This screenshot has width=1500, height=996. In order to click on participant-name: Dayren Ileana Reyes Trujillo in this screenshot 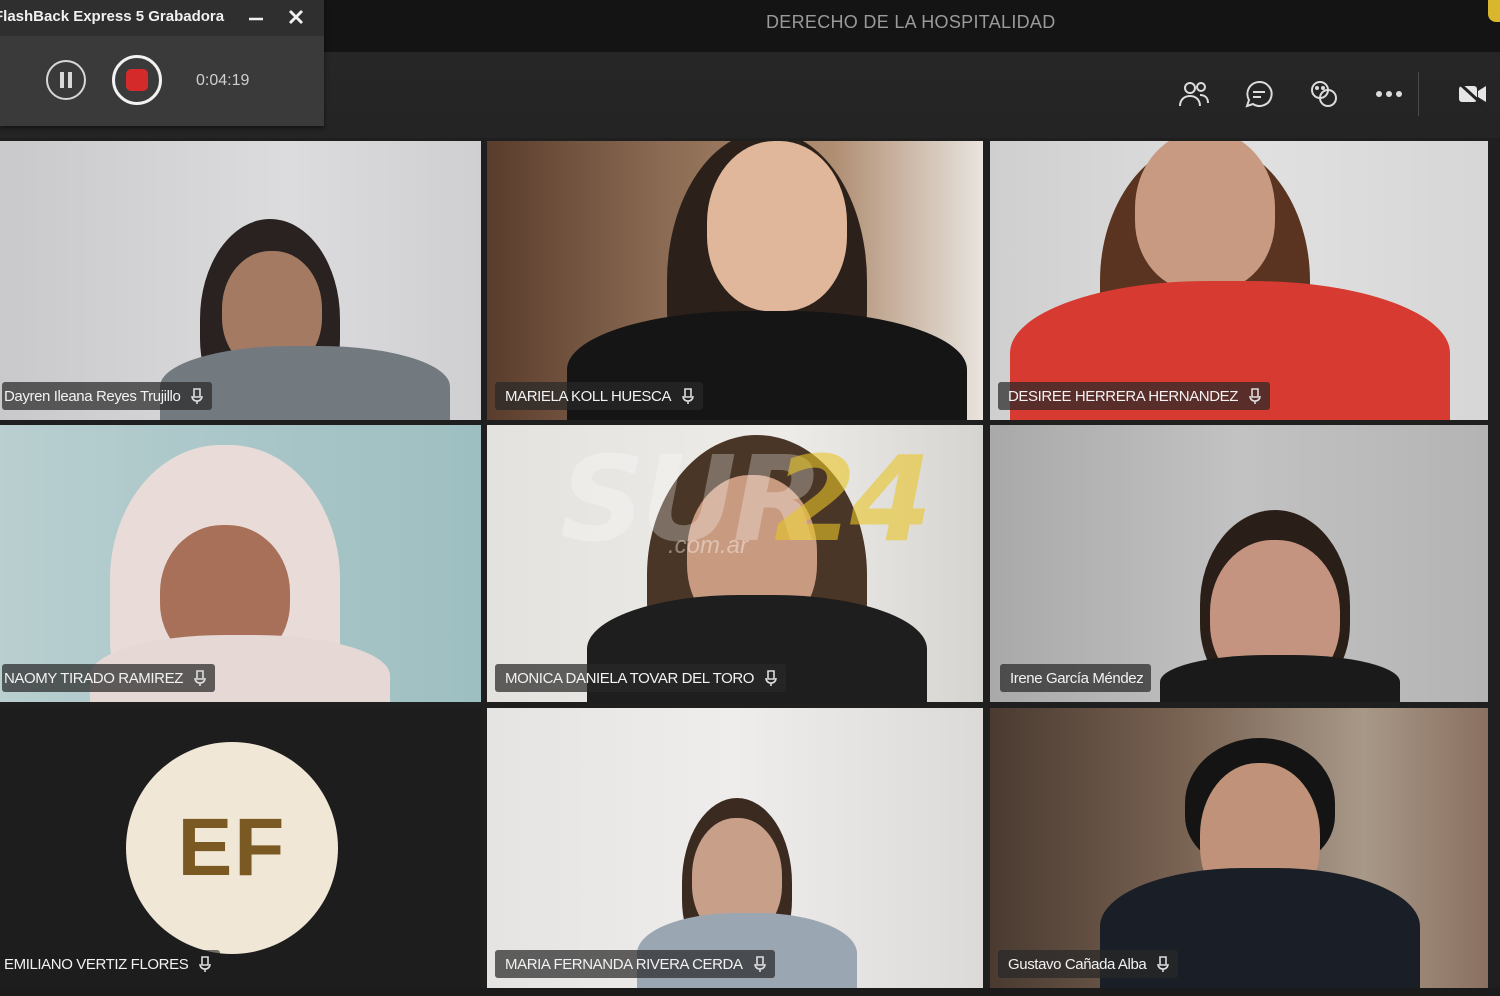, I will do `click(92, 396)`.